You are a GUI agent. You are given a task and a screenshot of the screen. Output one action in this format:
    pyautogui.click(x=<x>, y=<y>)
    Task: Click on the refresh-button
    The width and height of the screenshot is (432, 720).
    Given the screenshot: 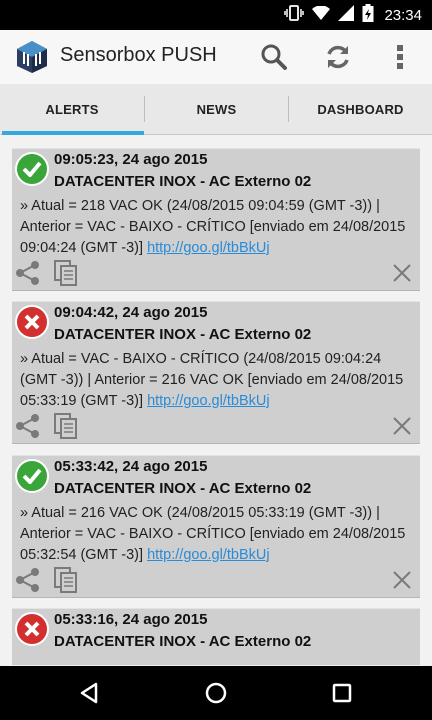 What is the action you would take?
    pyautogui.click(x=338, y=57)
    